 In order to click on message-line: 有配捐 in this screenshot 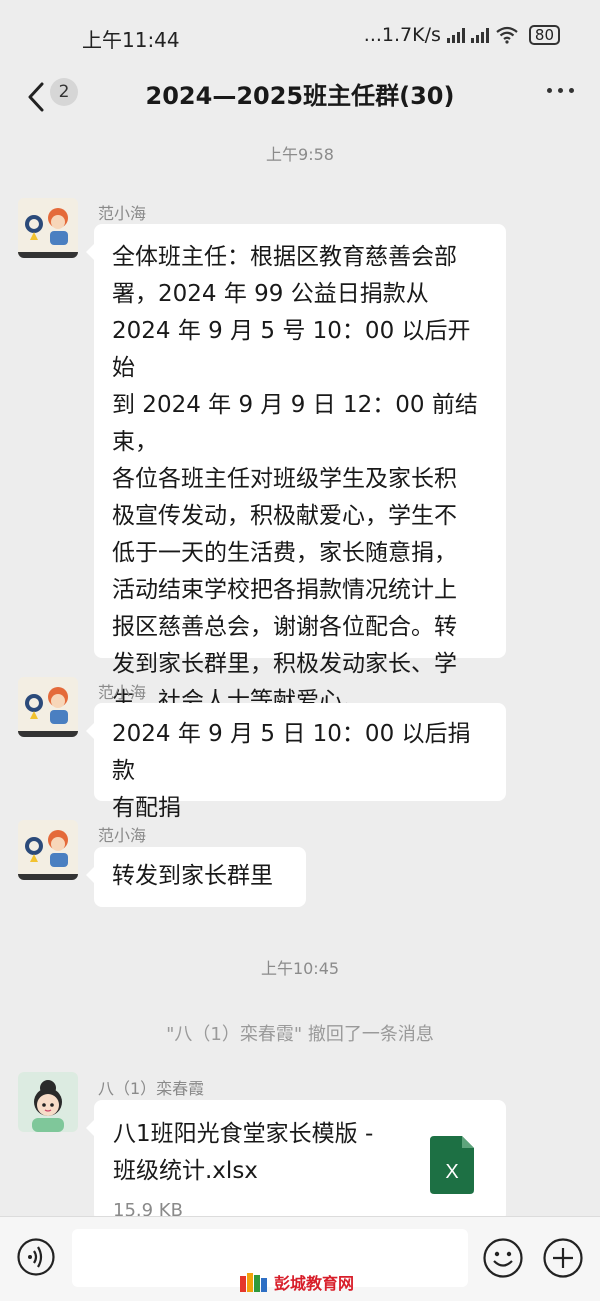, I will do `click(146, 808)`.